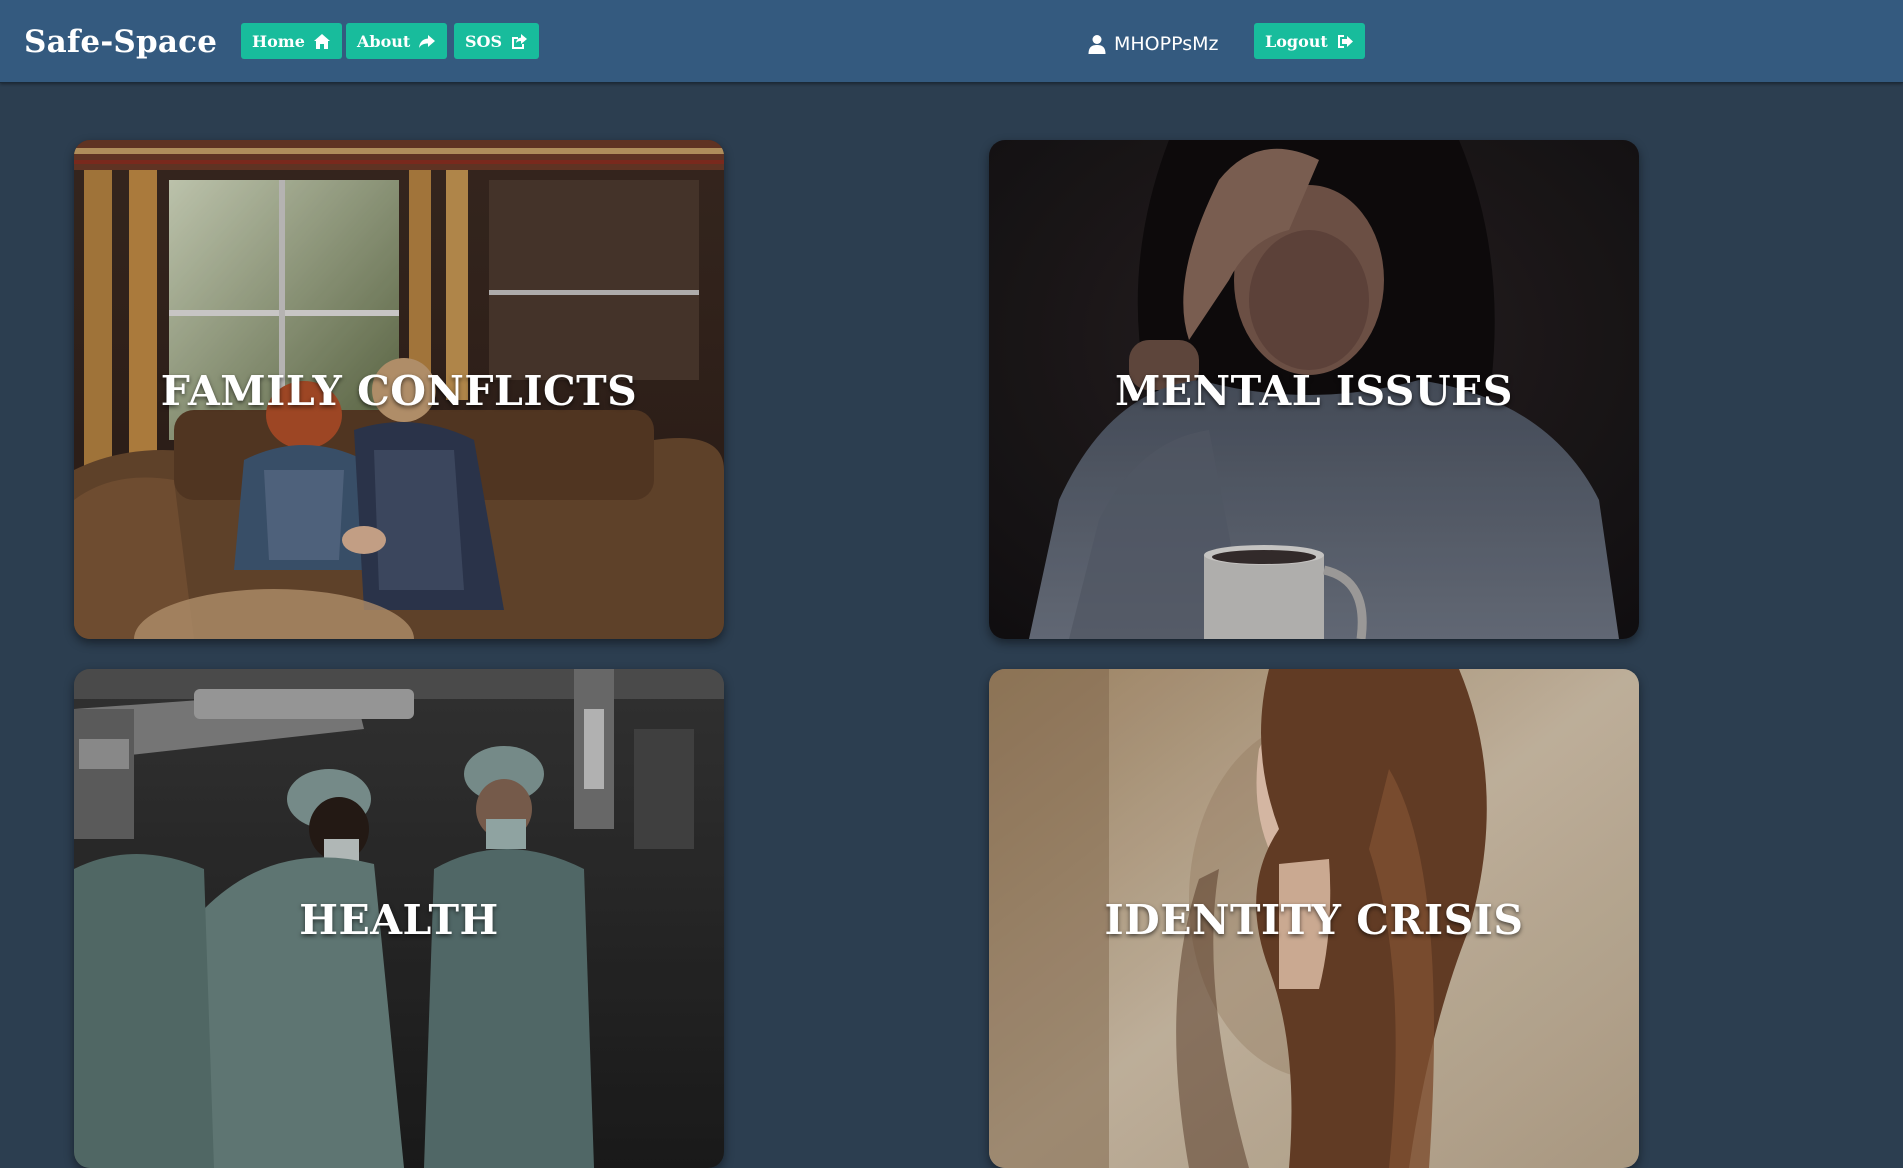 The image size is (1903, 1168). What do you see at coordinates (1166, 44) in the screenshot?
I see `username: MHOPPsMz` at bounding box center [1166, 44].